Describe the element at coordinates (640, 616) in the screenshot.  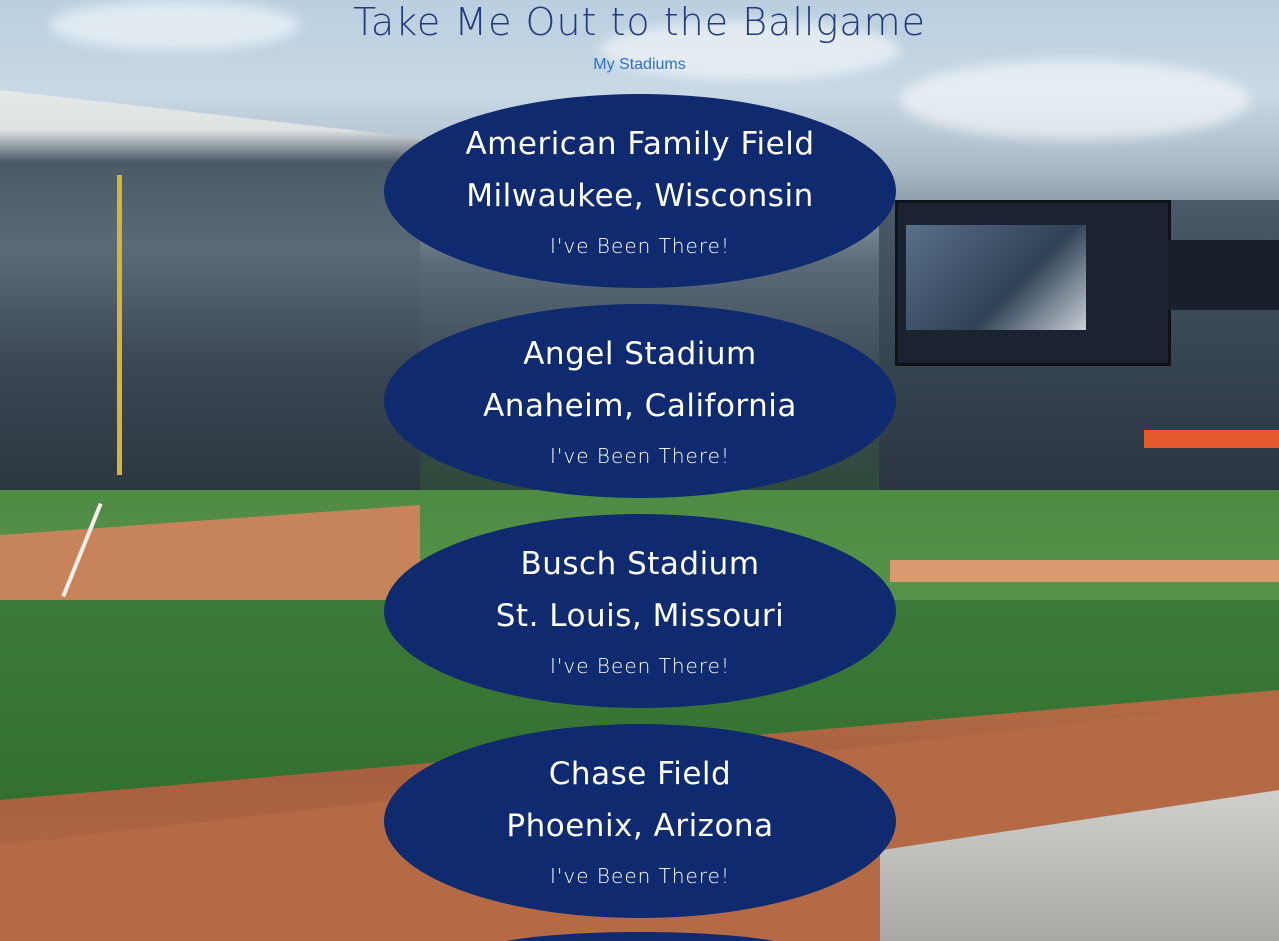
I see `stadium-location: St. Louis, Missouri` at that location.